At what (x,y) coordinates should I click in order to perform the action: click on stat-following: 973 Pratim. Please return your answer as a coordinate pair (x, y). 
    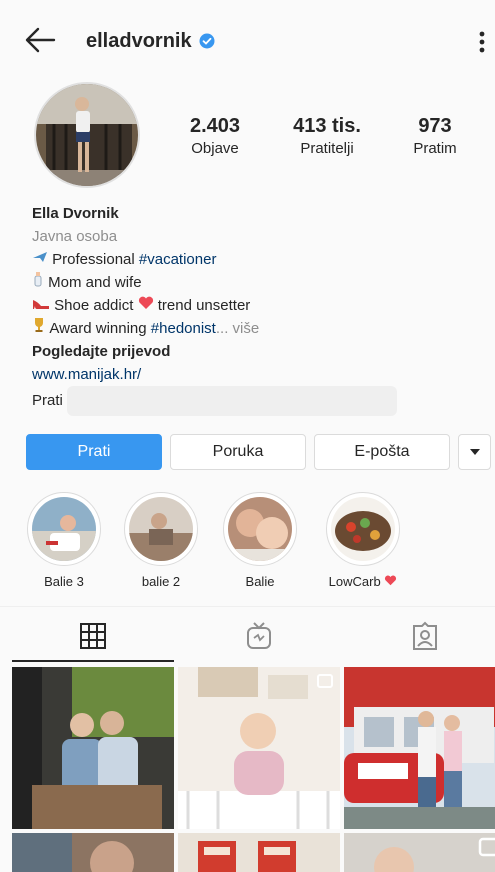
    Looking at the image, I should click on (435, 137).